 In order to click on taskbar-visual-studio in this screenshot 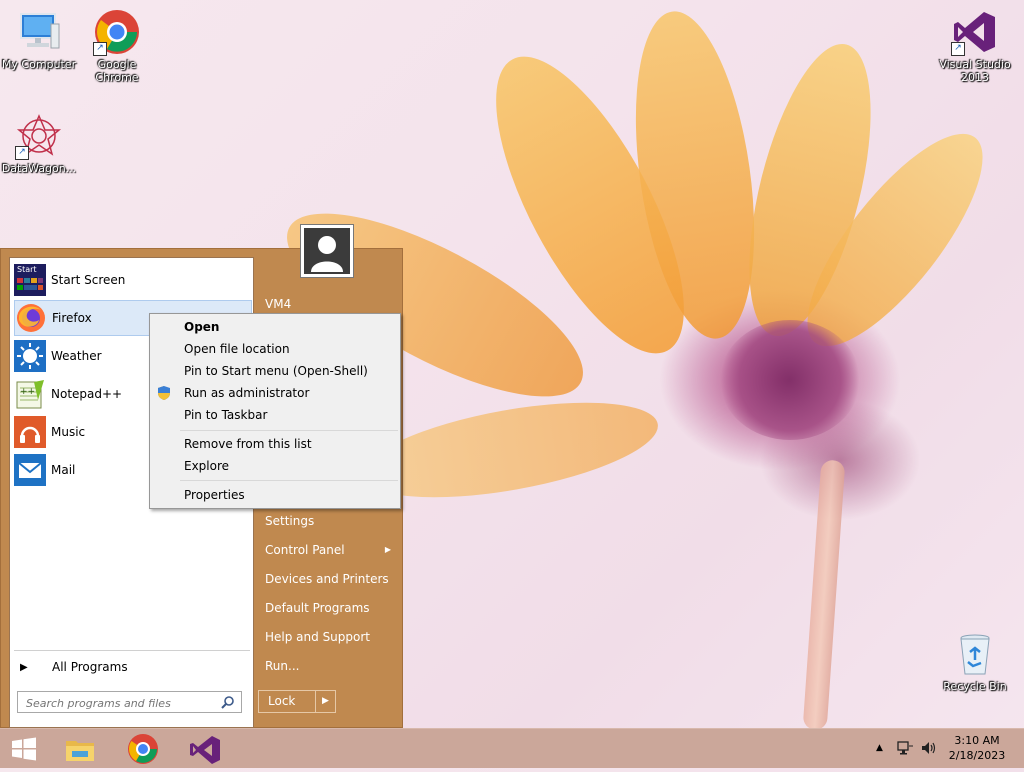, I will do `click(205, 749)`.